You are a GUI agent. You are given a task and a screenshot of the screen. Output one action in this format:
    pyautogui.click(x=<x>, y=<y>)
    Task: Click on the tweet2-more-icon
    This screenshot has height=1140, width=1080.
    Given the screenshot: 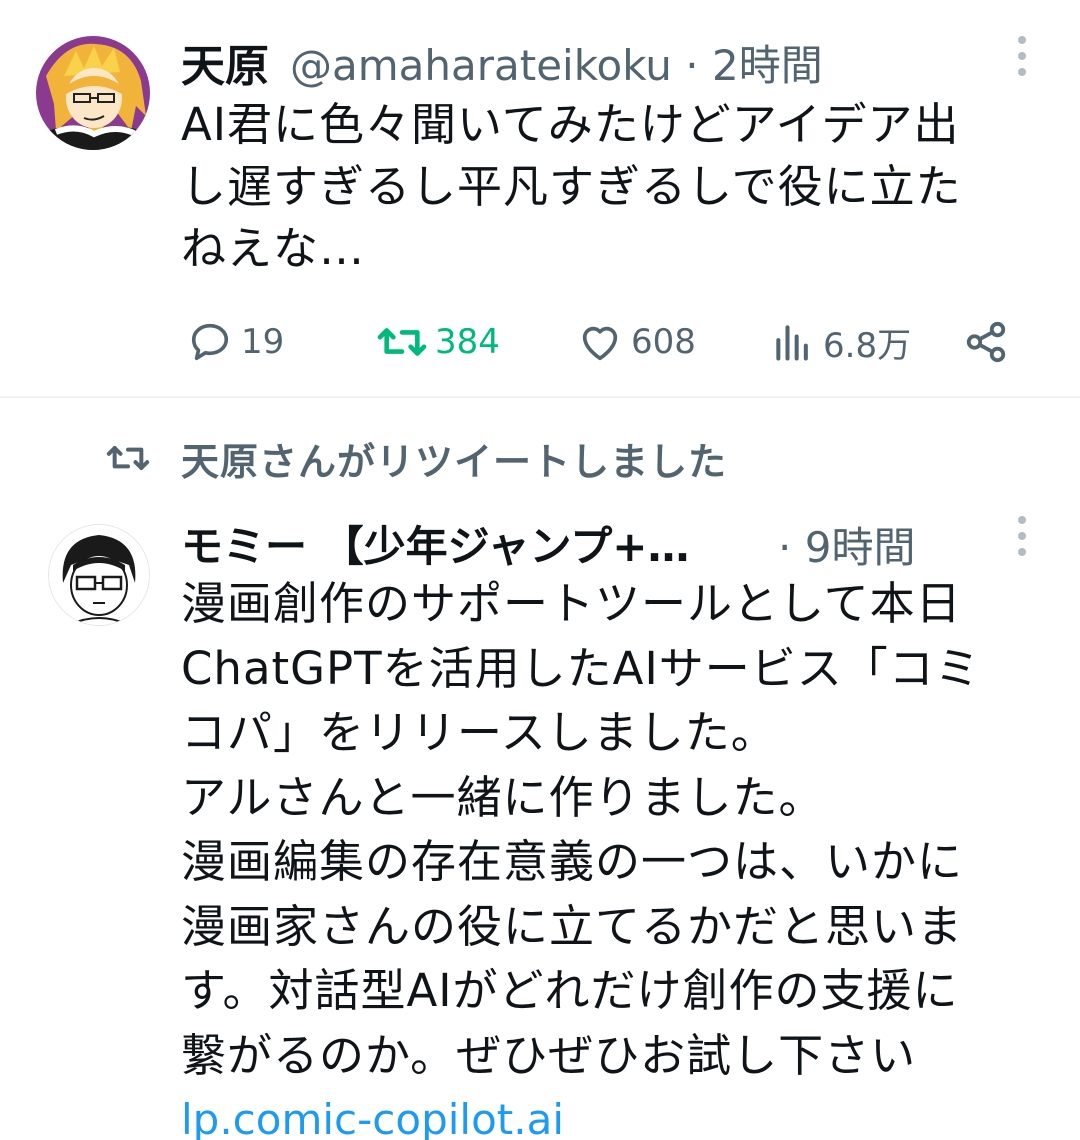 What is the action you would take?
    pyautogui.click(x=1022, y=536)
    